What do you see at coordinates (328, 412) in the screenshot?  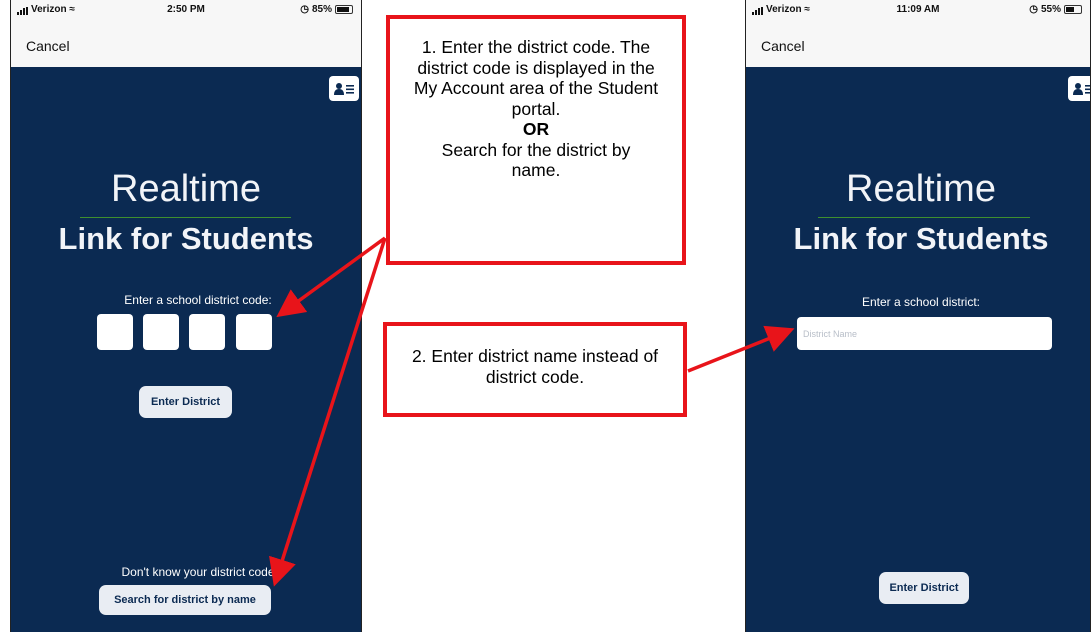 I see `arrow-to-search-button` at bounding box center [328, 412].